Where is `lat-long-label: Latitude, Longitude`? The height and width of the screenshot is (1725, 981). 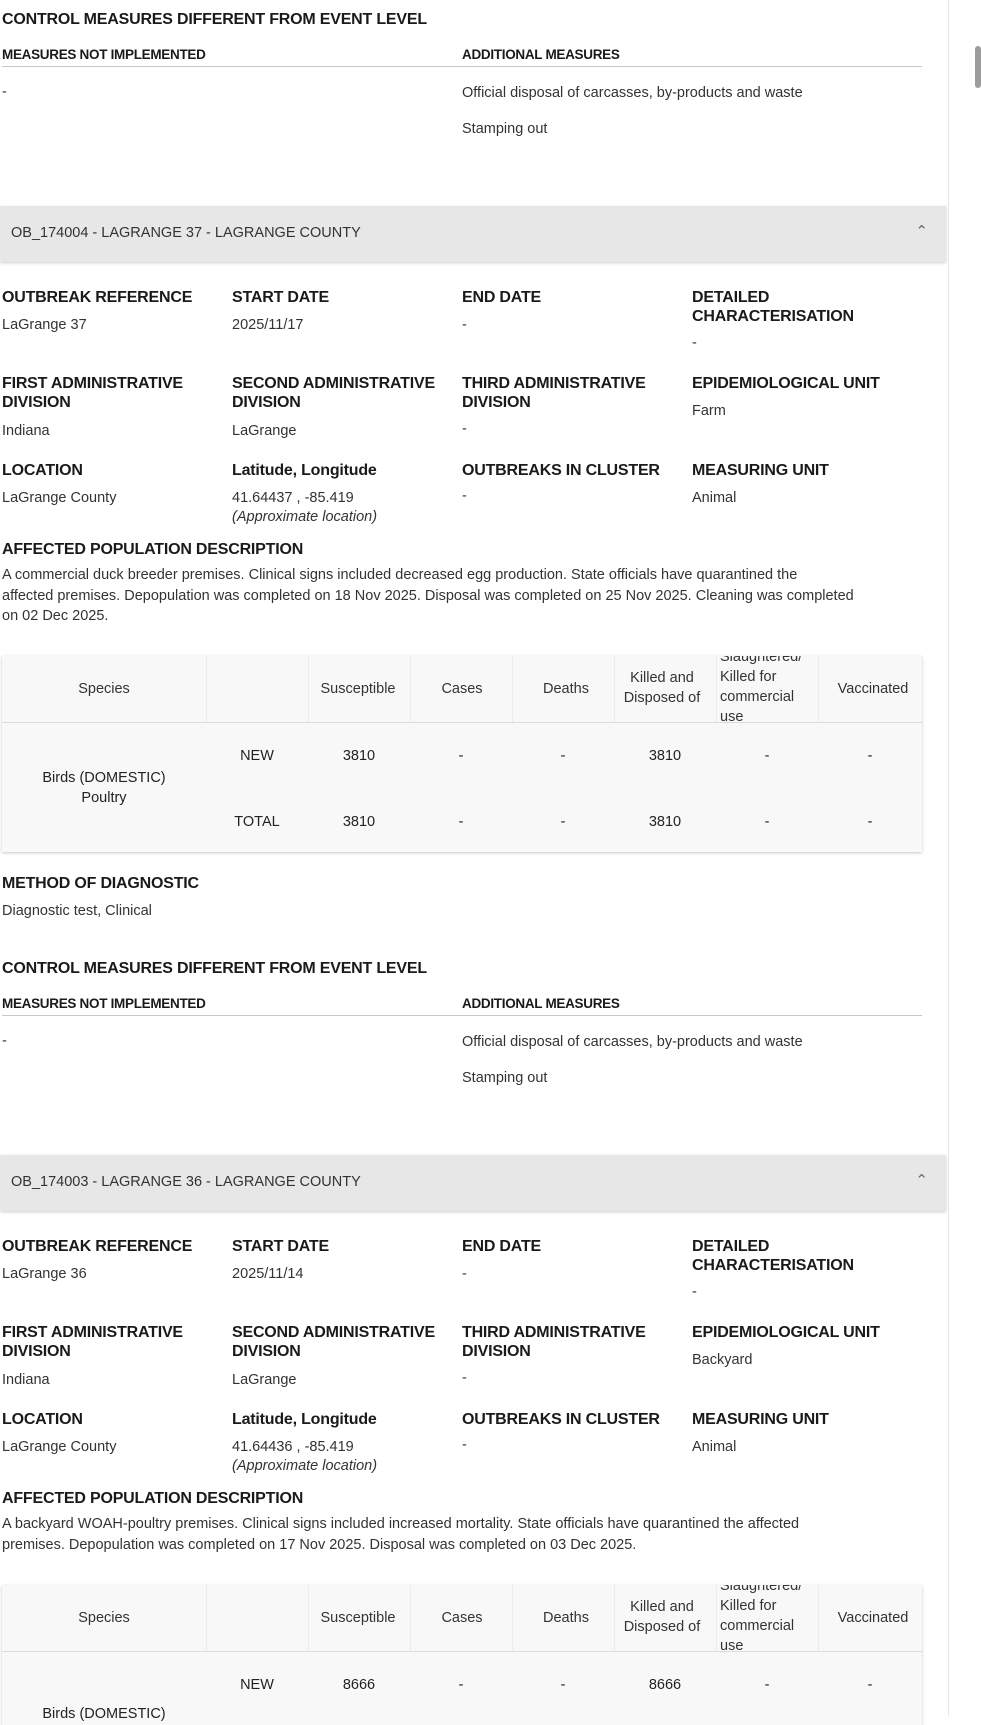
lat-long-label: Latitude, Longitude is located at coordinates (304, 1419).